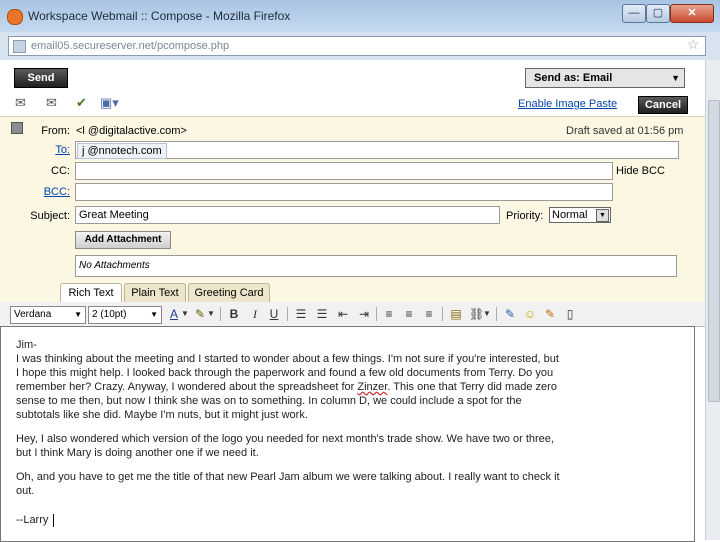 The height and width of the screenshot is (542, 720). Describe the element at coordinates (130, 46) in the screenshot. I see `url-text: email05.secureserver.net/pcompose.php` at that location.